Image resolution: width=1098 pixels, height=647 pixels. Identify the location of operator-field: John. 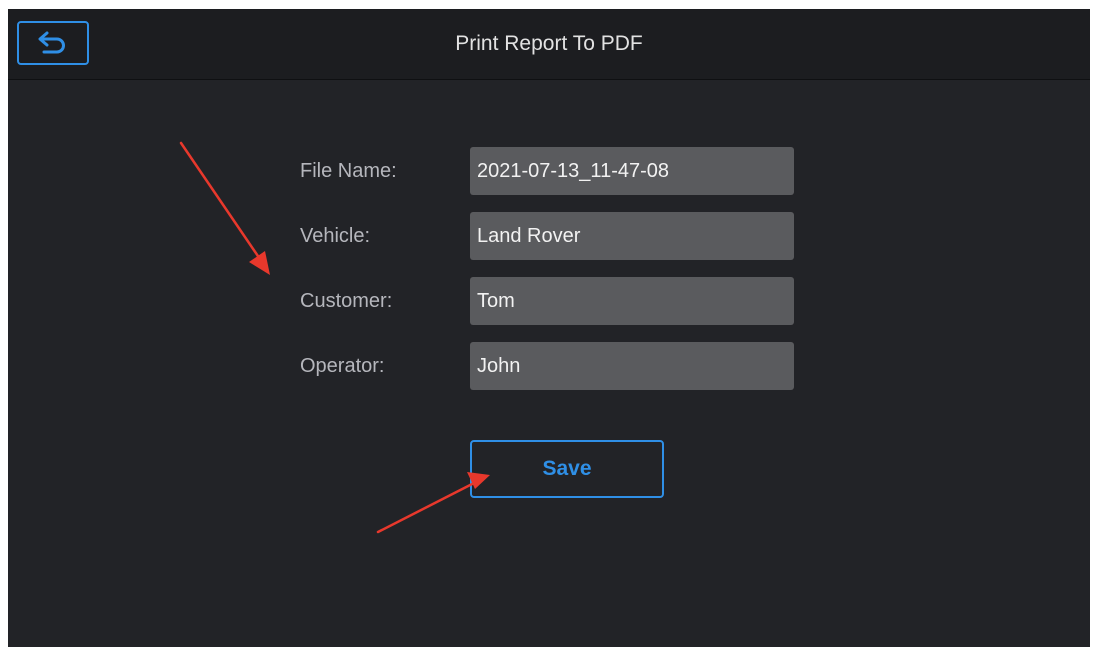
(632, 366).